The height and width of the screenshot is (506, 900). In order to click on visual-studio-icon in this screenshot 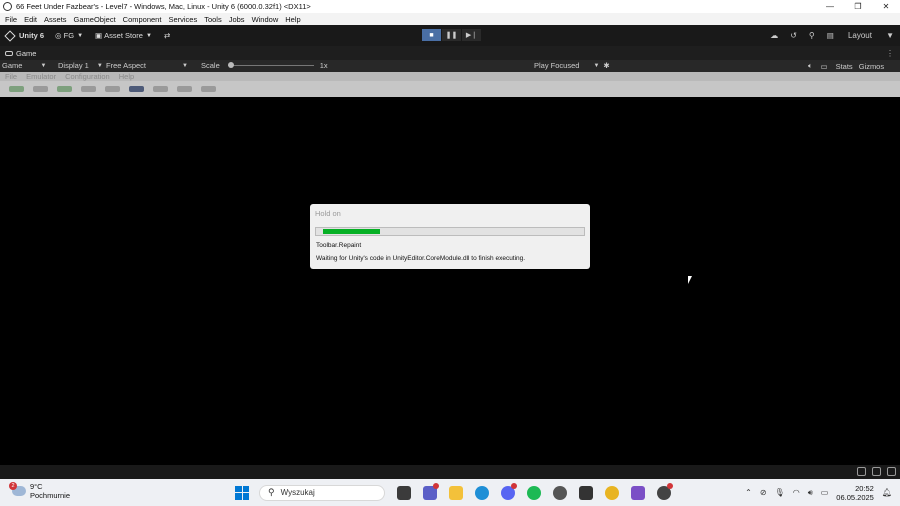, I will do `click(638, 492)`.